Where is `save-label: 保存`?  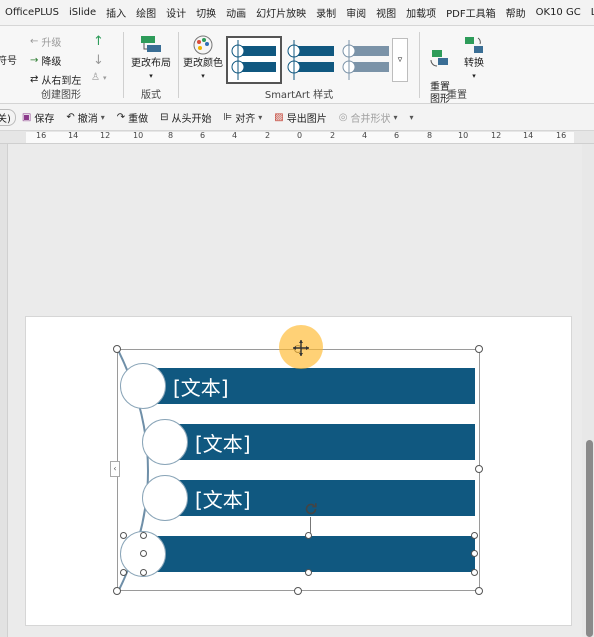 save-label: 保存 is located at coordinates (44, 119).